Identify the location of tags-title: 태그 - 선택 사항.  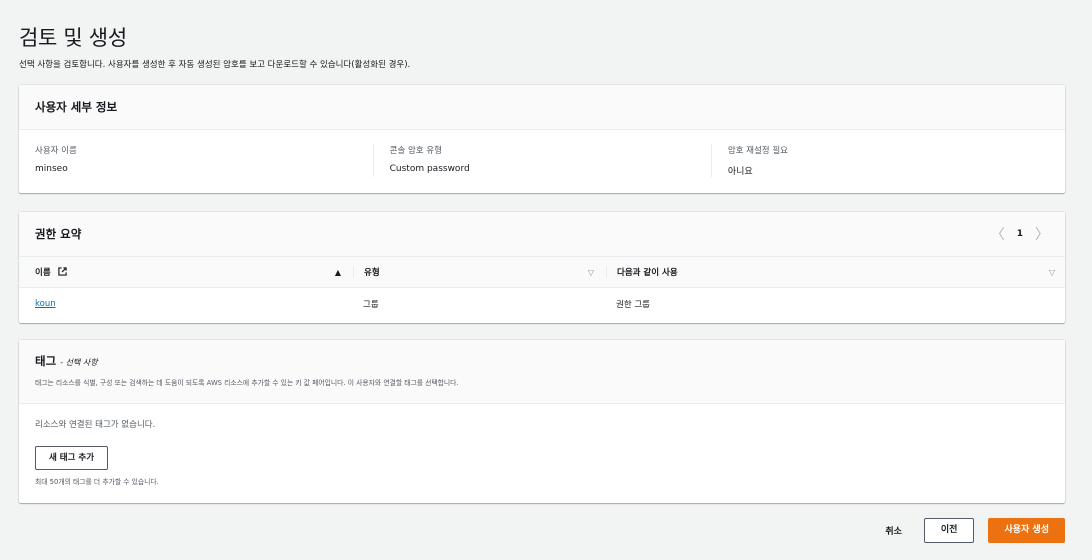
(542, 361).